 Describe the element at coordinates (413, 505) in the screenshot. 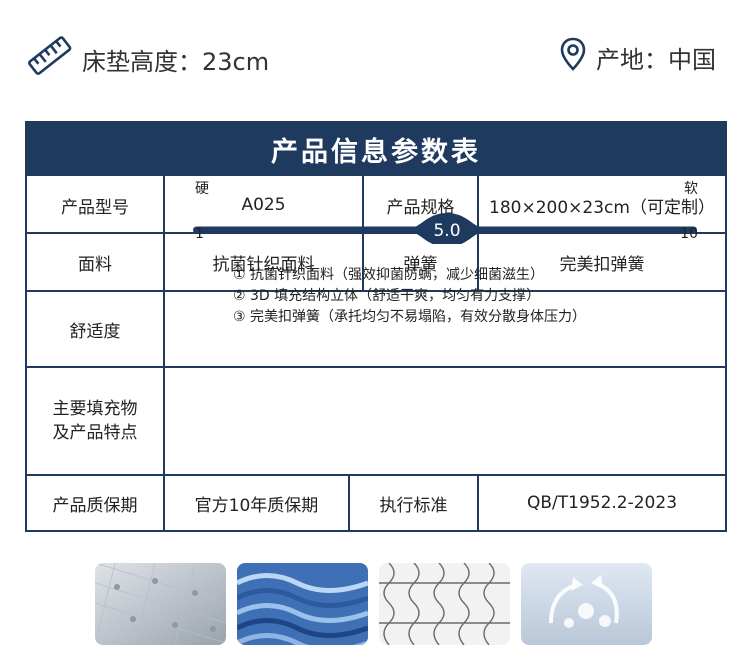

I see `standard-label: 执行标准` at that location.